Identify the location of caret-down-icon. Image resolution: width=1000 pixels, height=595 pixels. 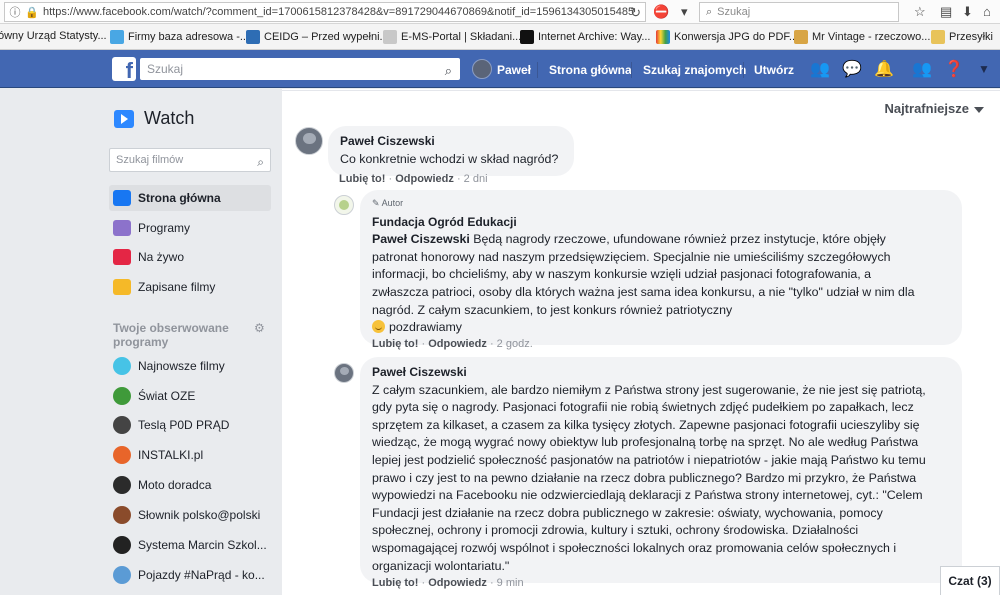
(979, 109).